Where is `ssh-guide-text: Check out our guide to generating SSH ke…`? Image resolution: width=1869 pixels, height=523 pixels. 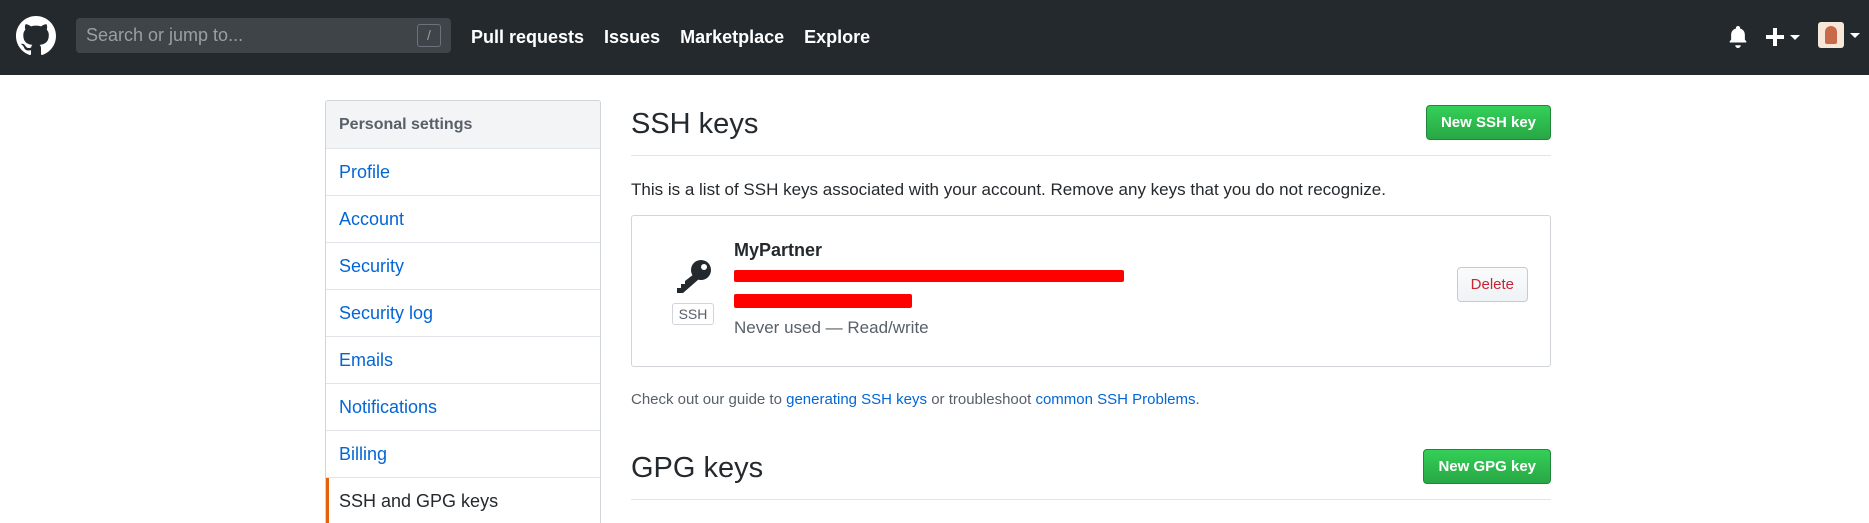
ssh-guide-text: Check out our guide to generating SSH ke… is located at coordinates (1091, 399).